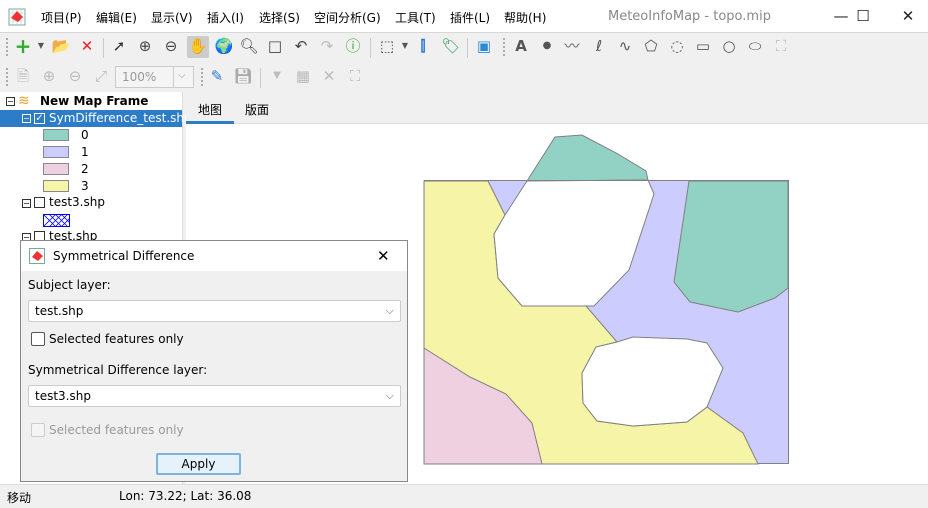 The width and height of the screenshot is (928, 508). Describe the element at coordinates (464, 496) in the screenshot. I see `status-bar: 移动 Lon: 73.22; Lat: 36.08` at that location.